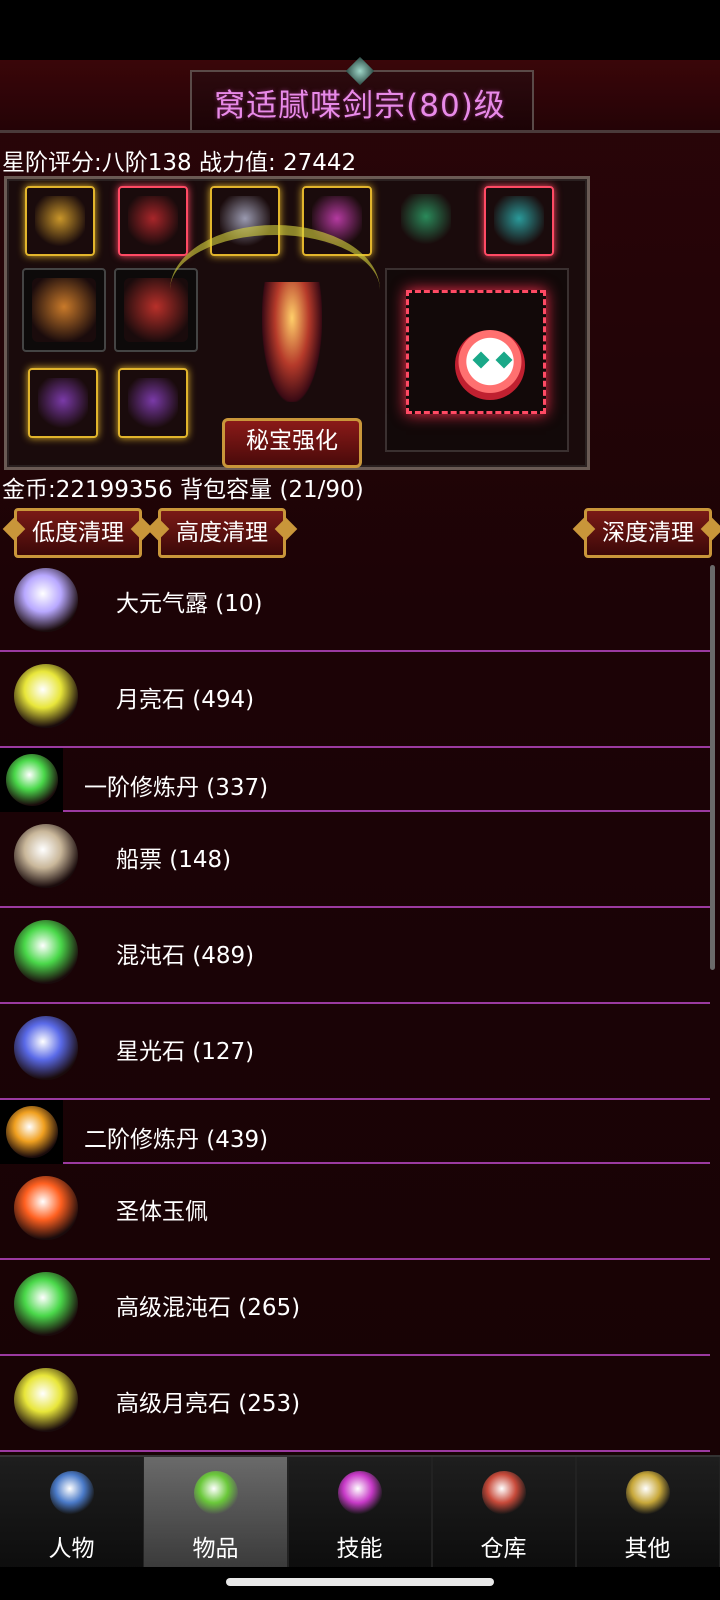 This screenshot has height=1600, width=720. I want to click on pet-green-slot, so click(426, 219).